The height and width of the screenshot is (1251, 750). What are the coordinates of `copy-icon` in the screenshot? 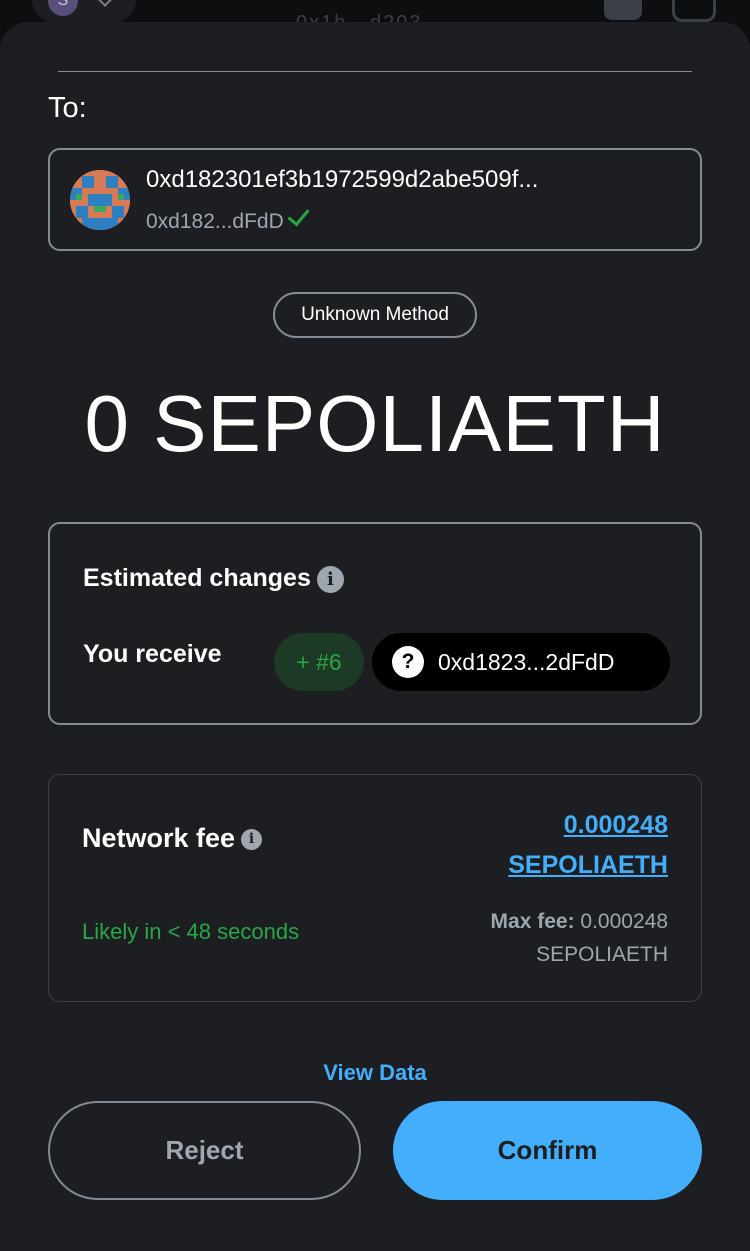 It's located at (623, 10).